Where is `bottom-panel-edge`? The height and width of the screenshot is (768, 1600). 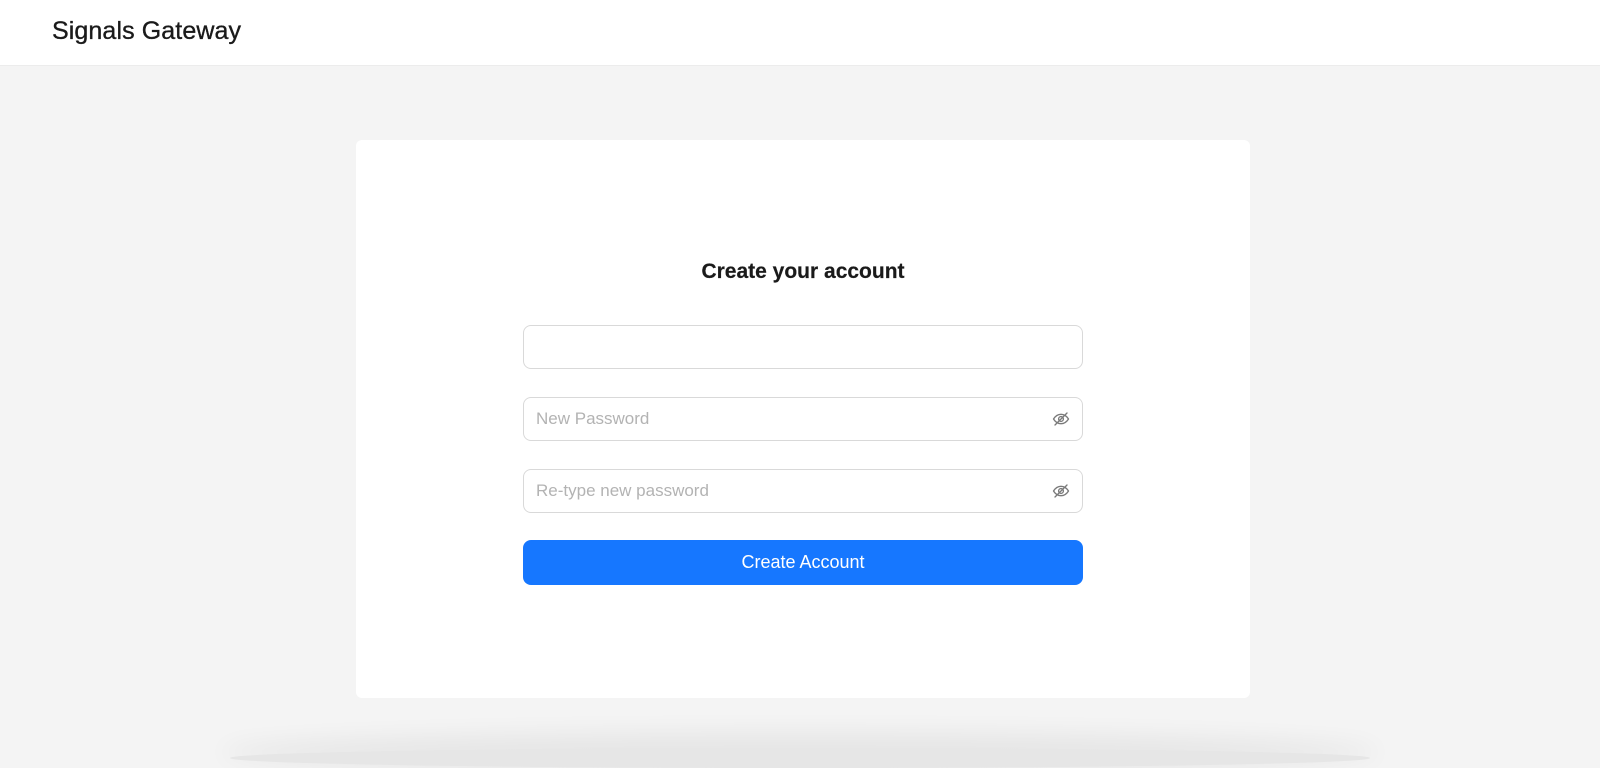
bottom-panel-edge is located at coordinates (800, 758).